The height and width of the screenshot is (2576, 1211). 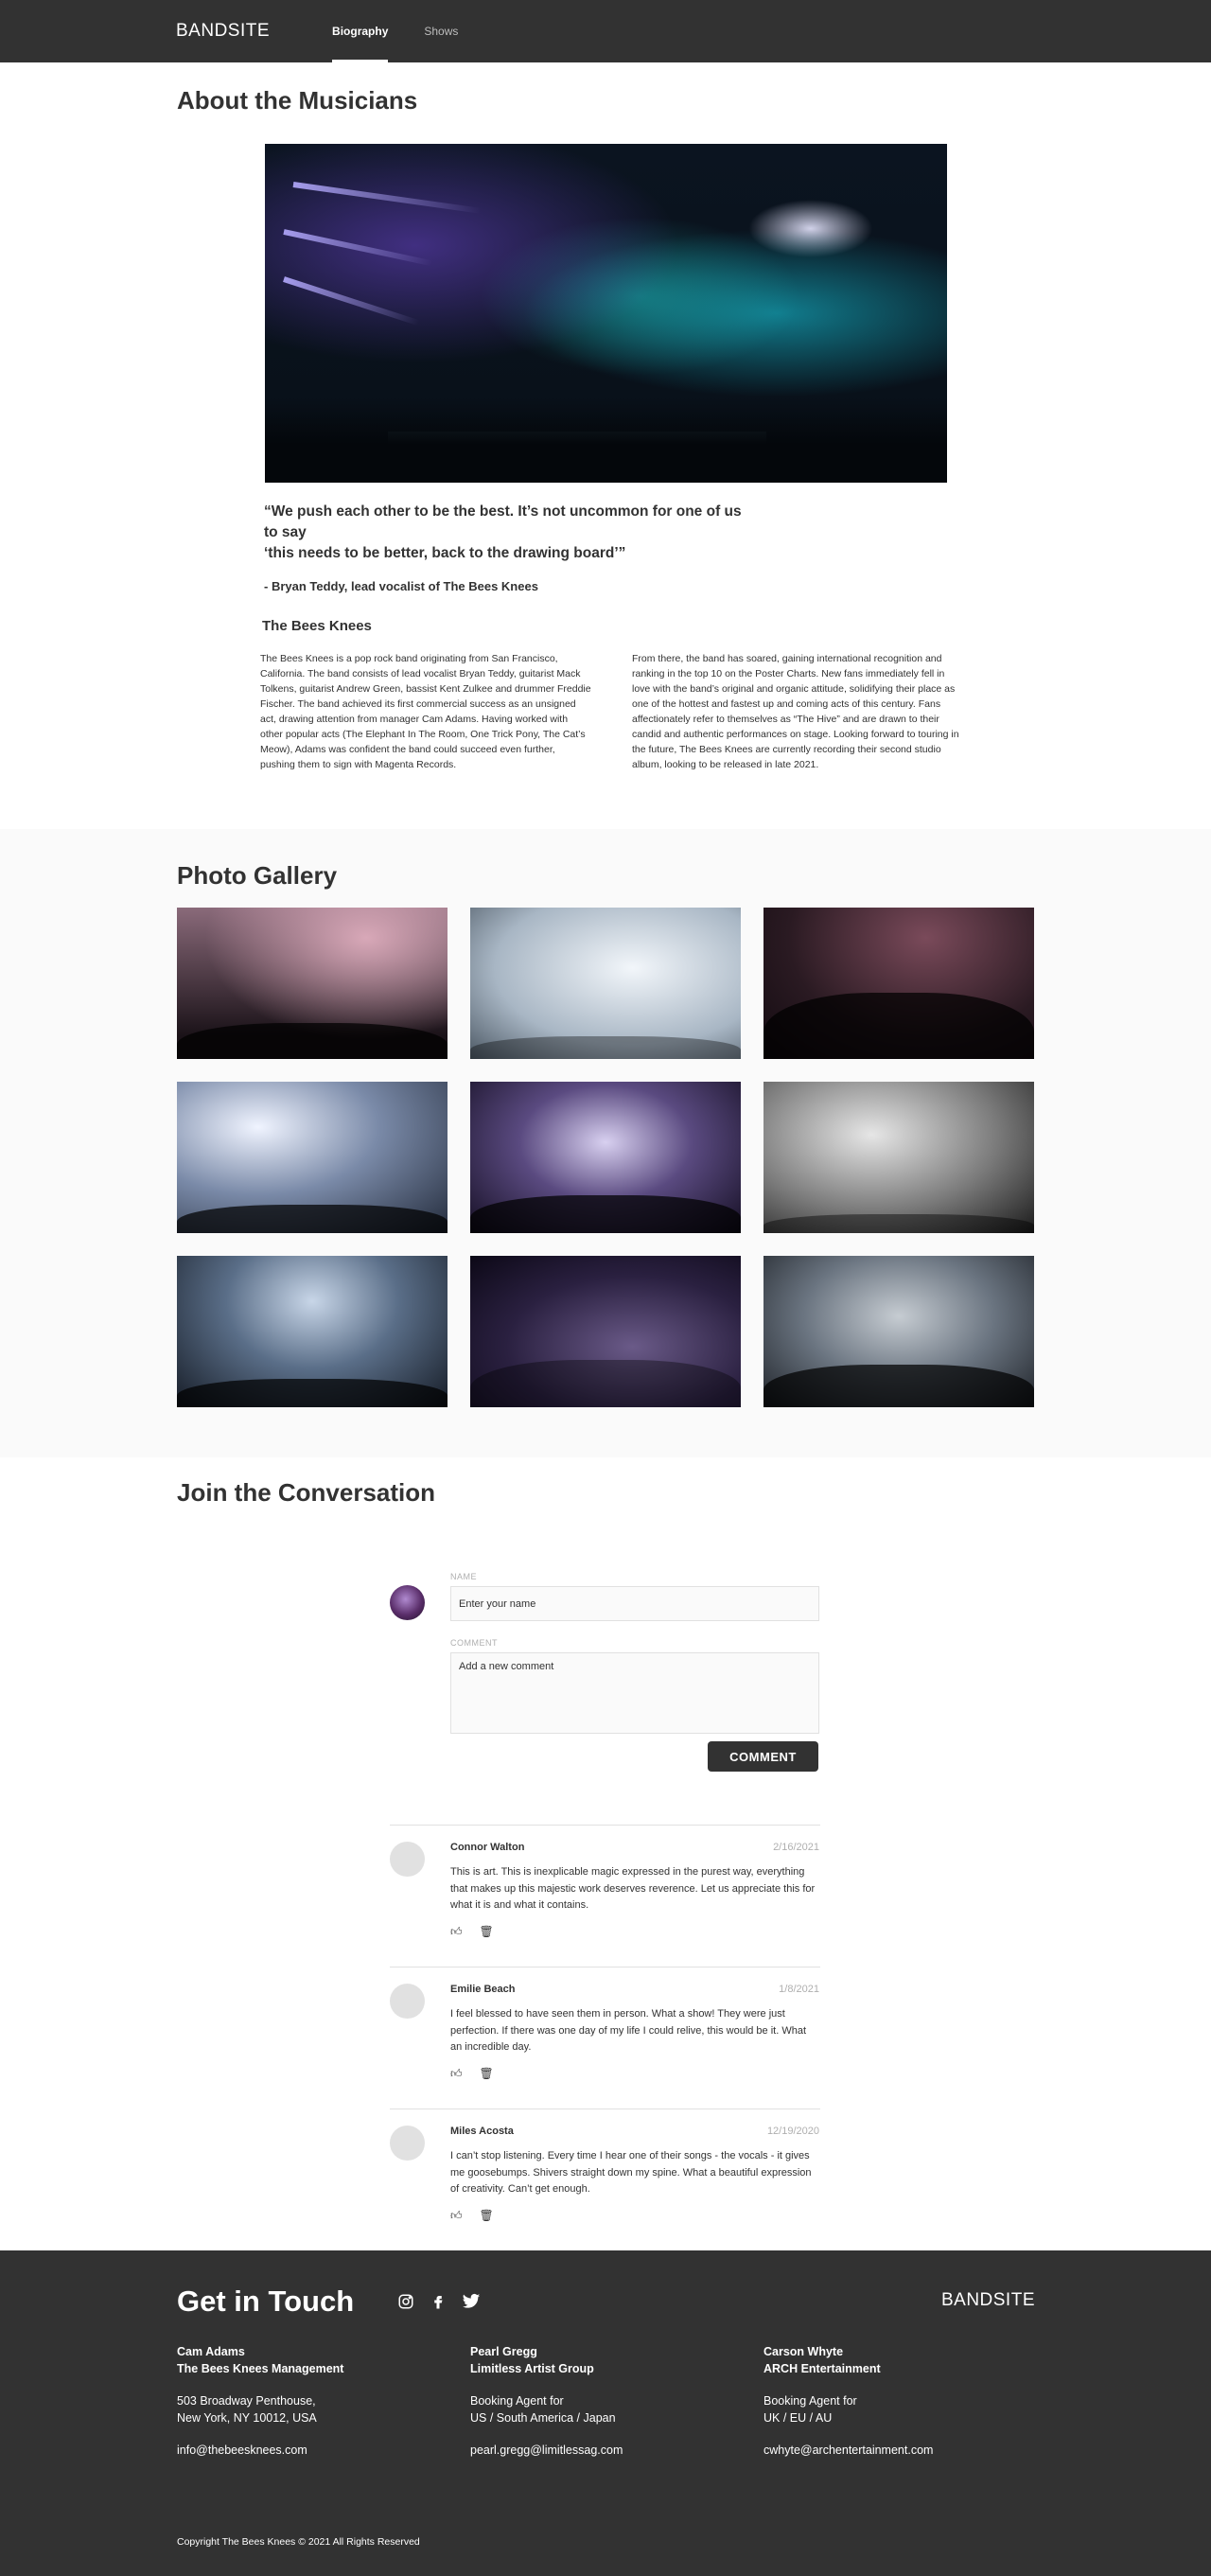 I want to click on band-name: The Bees Knees, so click(x=317, y=626).